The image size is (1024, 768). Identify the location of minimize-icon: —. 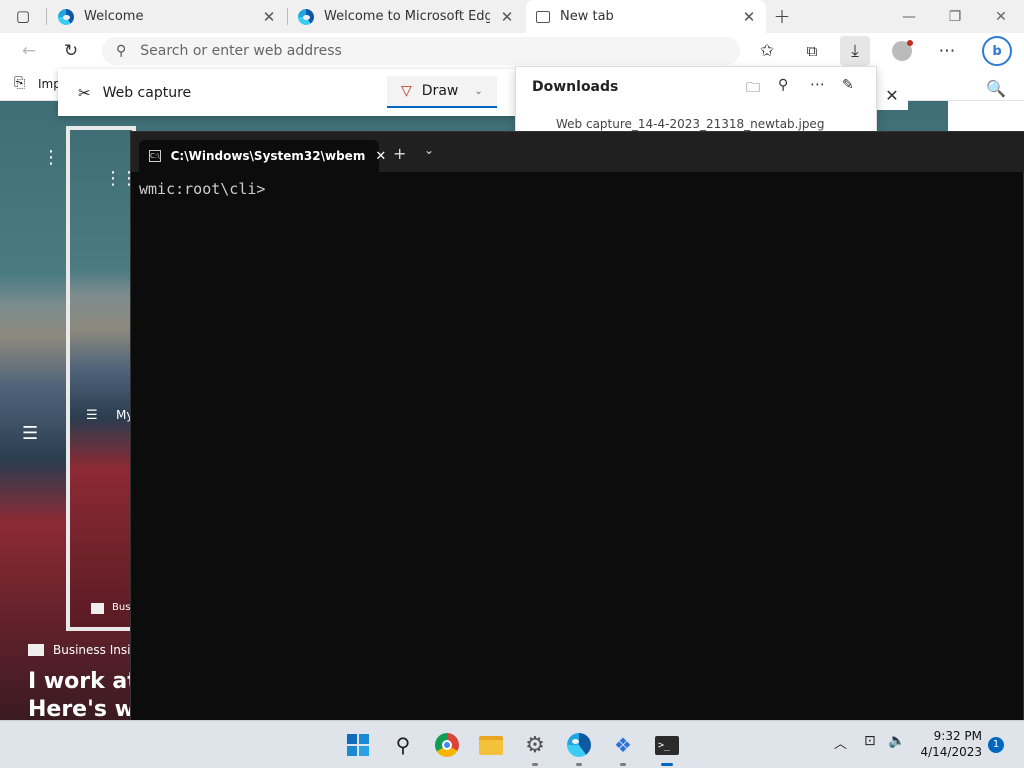
(909, 16).